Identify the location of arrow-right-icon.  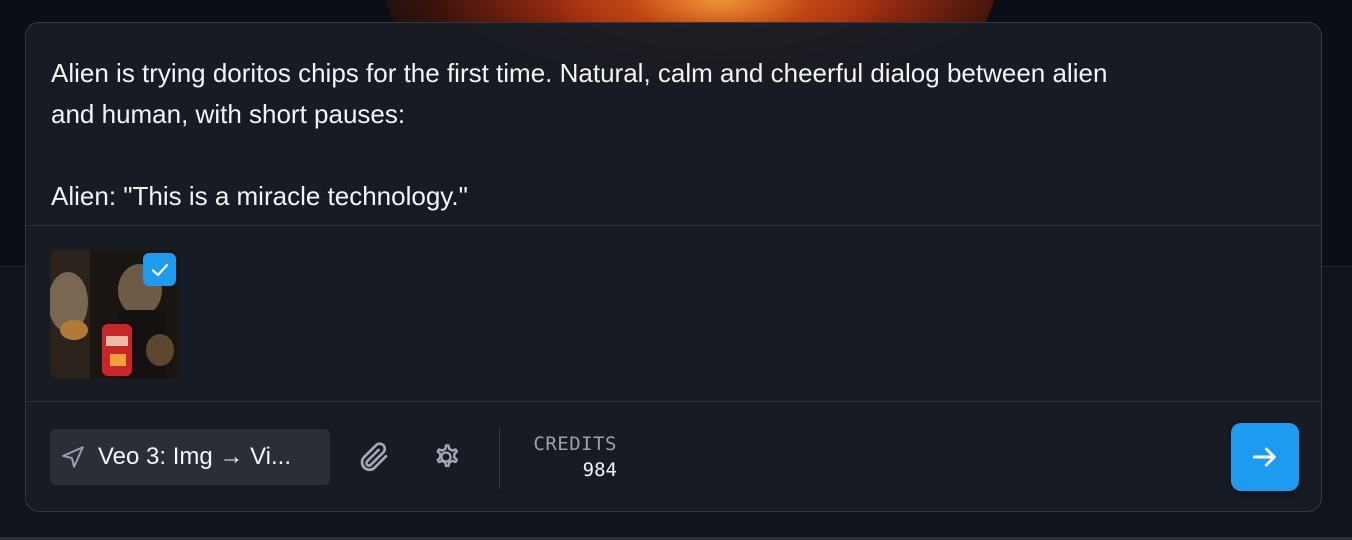
(1264, 457).